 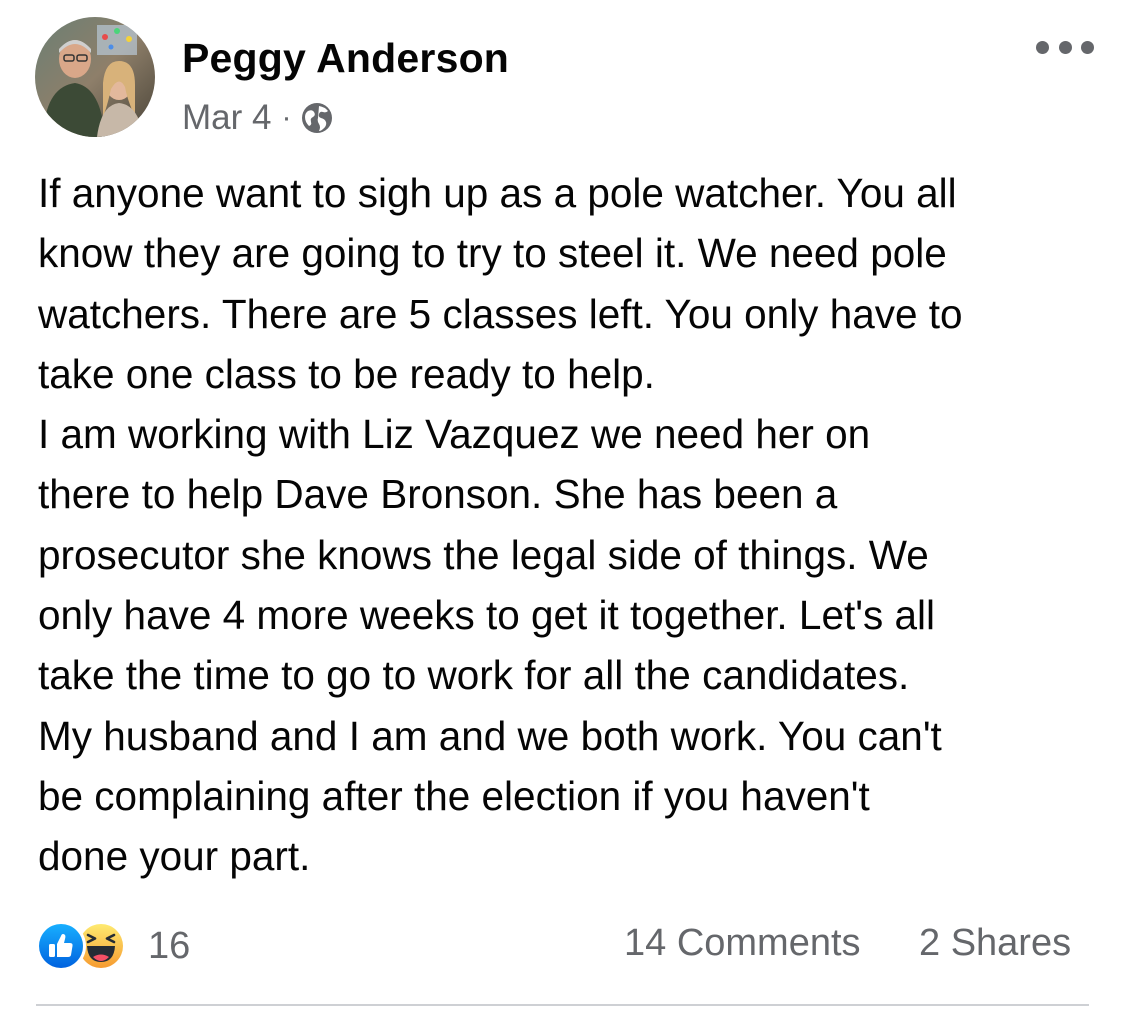 What do you see at coordinates (61, 946) in the screenshot?
I see `like-icon` at bounding box center [61, 946].